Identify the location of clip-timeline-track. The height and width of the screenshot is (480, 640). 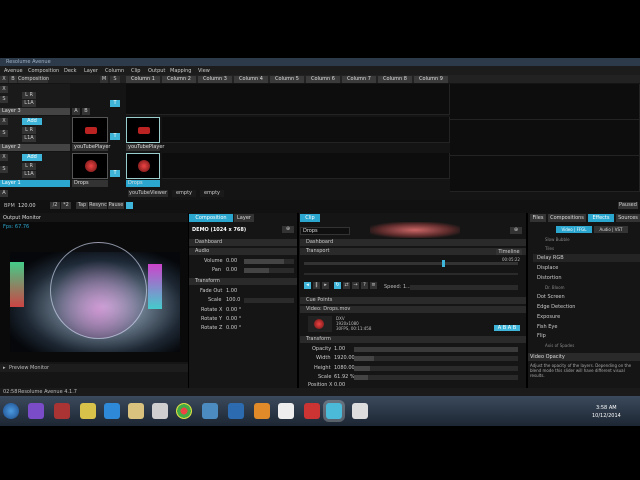
(411, 263).